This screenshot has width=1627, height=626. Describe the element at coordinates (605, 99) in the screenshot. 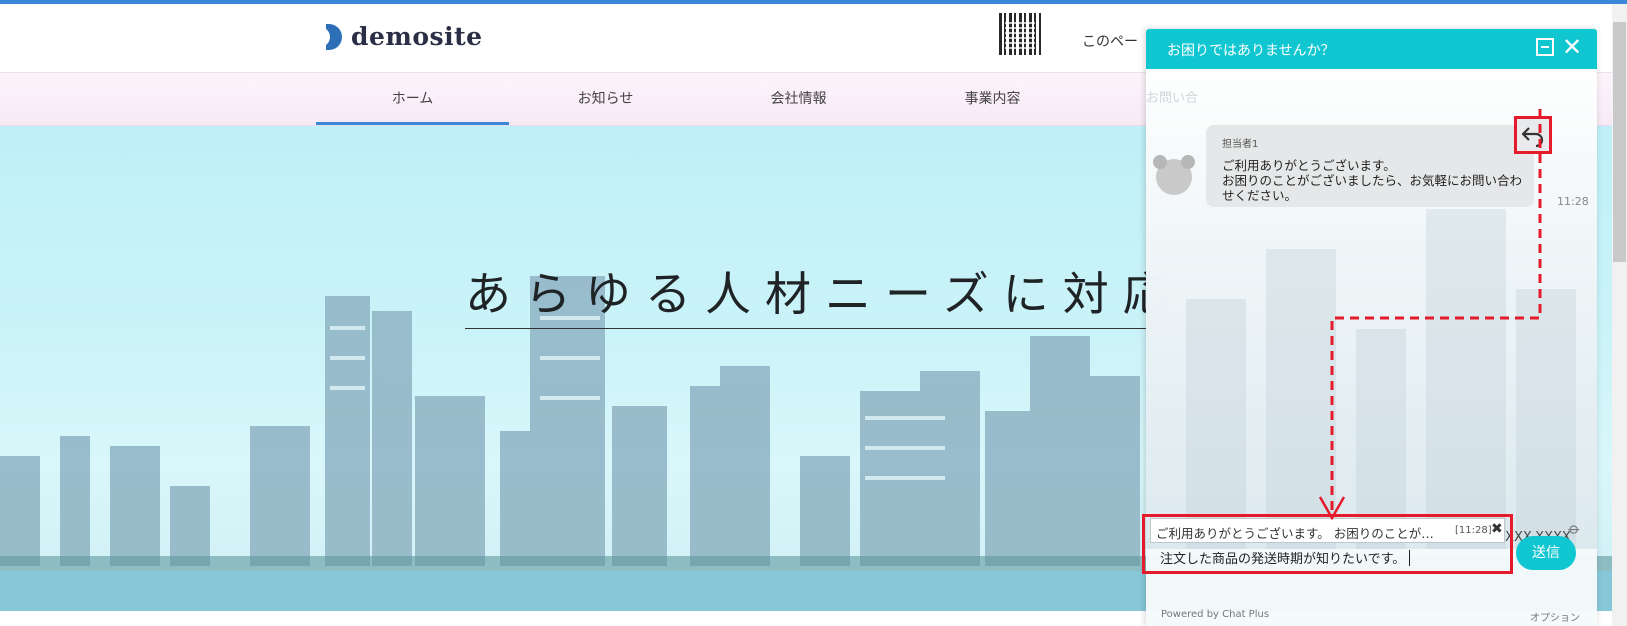

I see `nav-item-news: お知らせ` at that location.